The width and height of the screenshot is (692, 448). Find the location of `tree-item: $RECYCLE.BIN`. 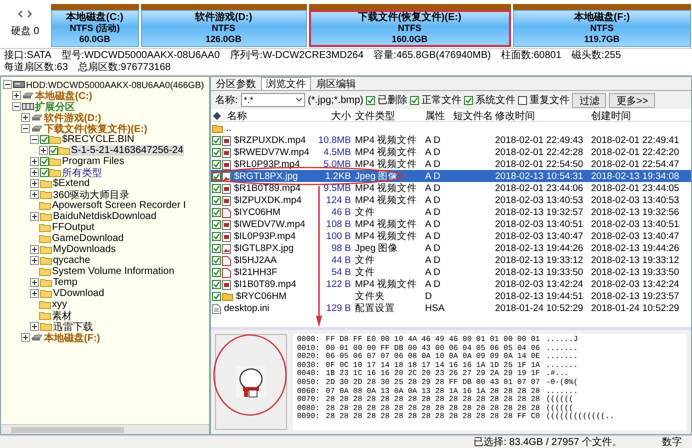

tree-item: $RECYCLE.BIN is located at coordinates (98, 139).